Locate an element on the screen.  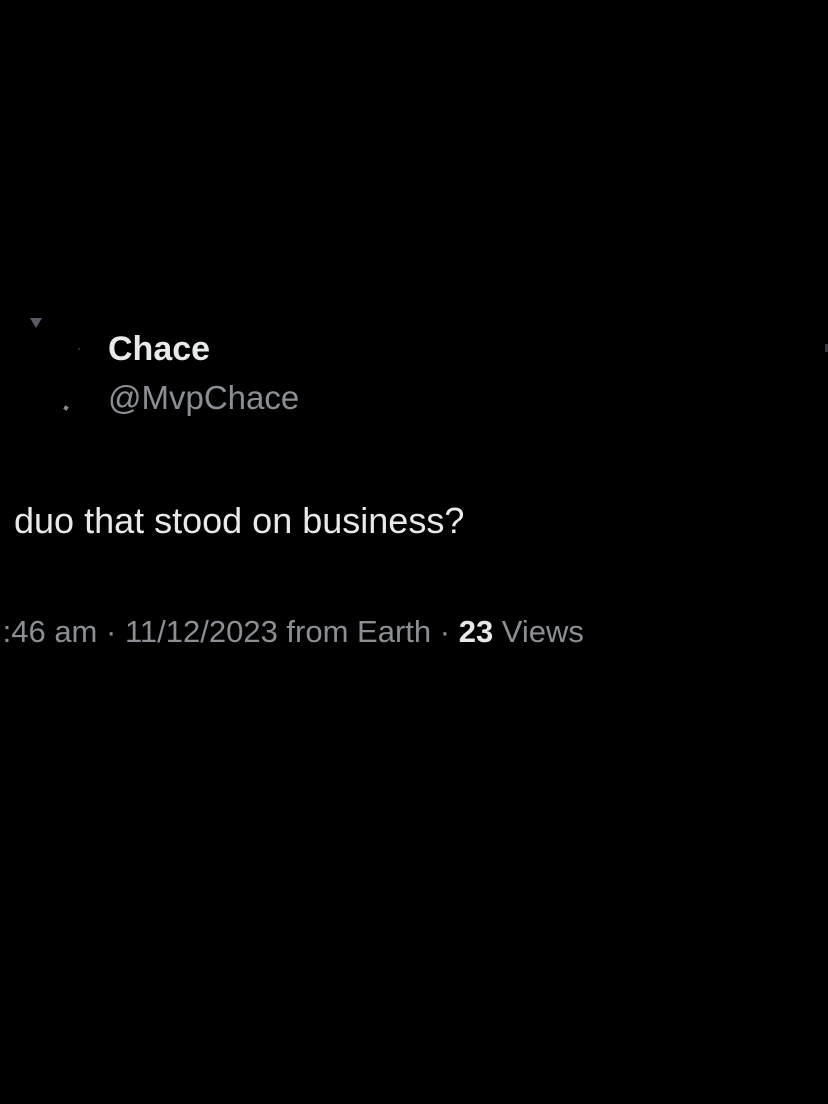
views-count: 23 is located at coordinates (476, 631).